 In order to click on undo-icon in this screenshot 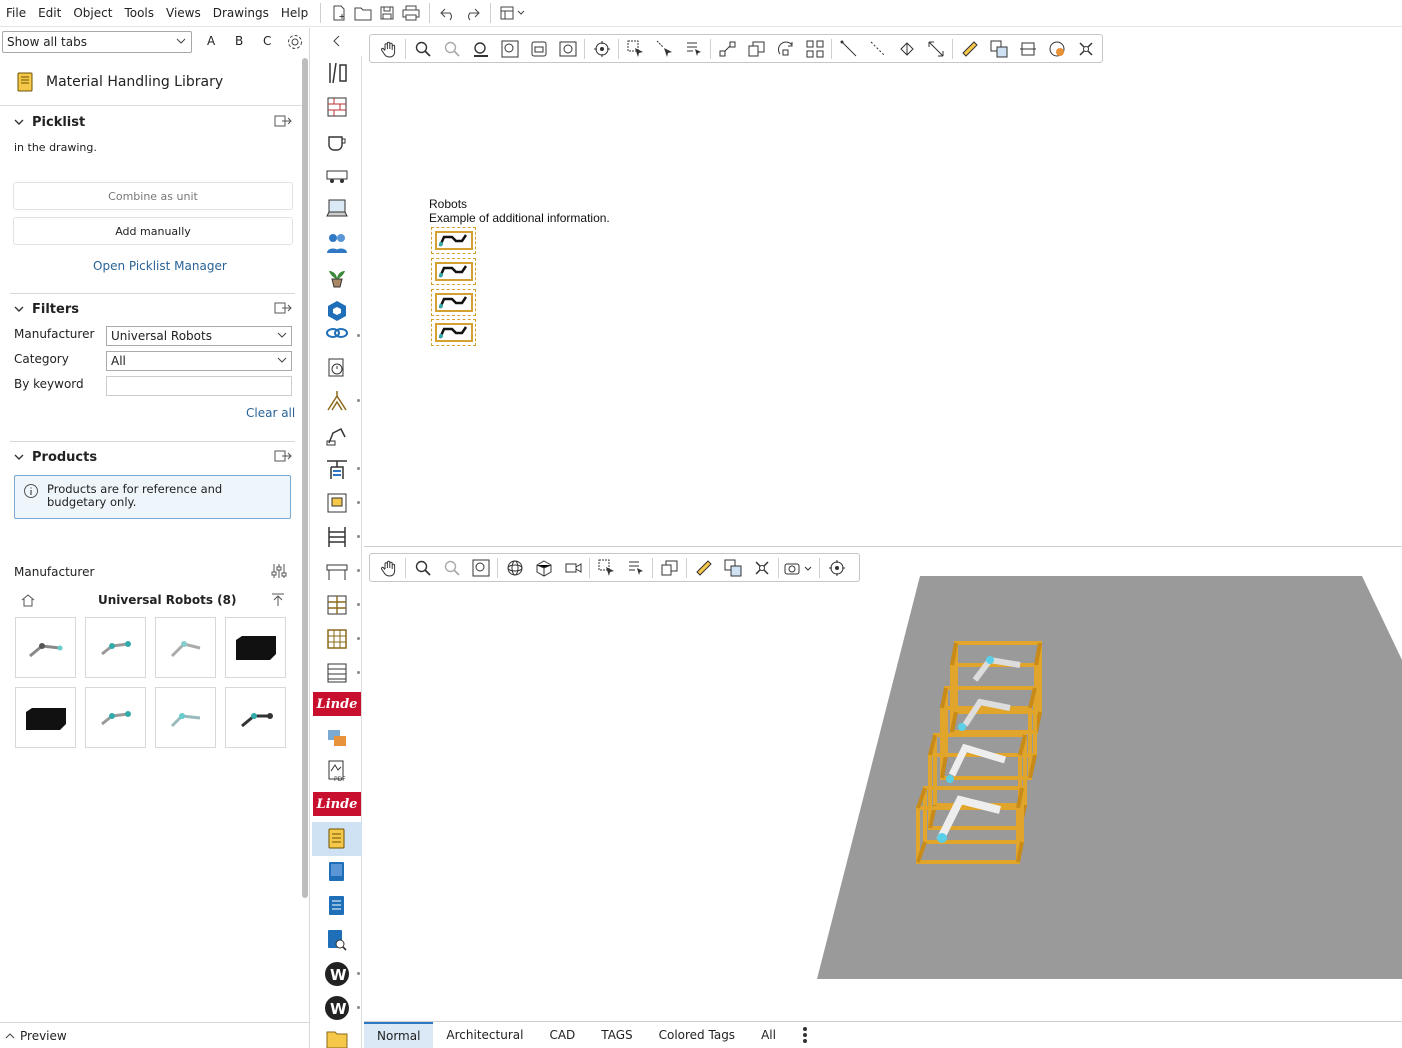, I will do `click(448, 13)`.